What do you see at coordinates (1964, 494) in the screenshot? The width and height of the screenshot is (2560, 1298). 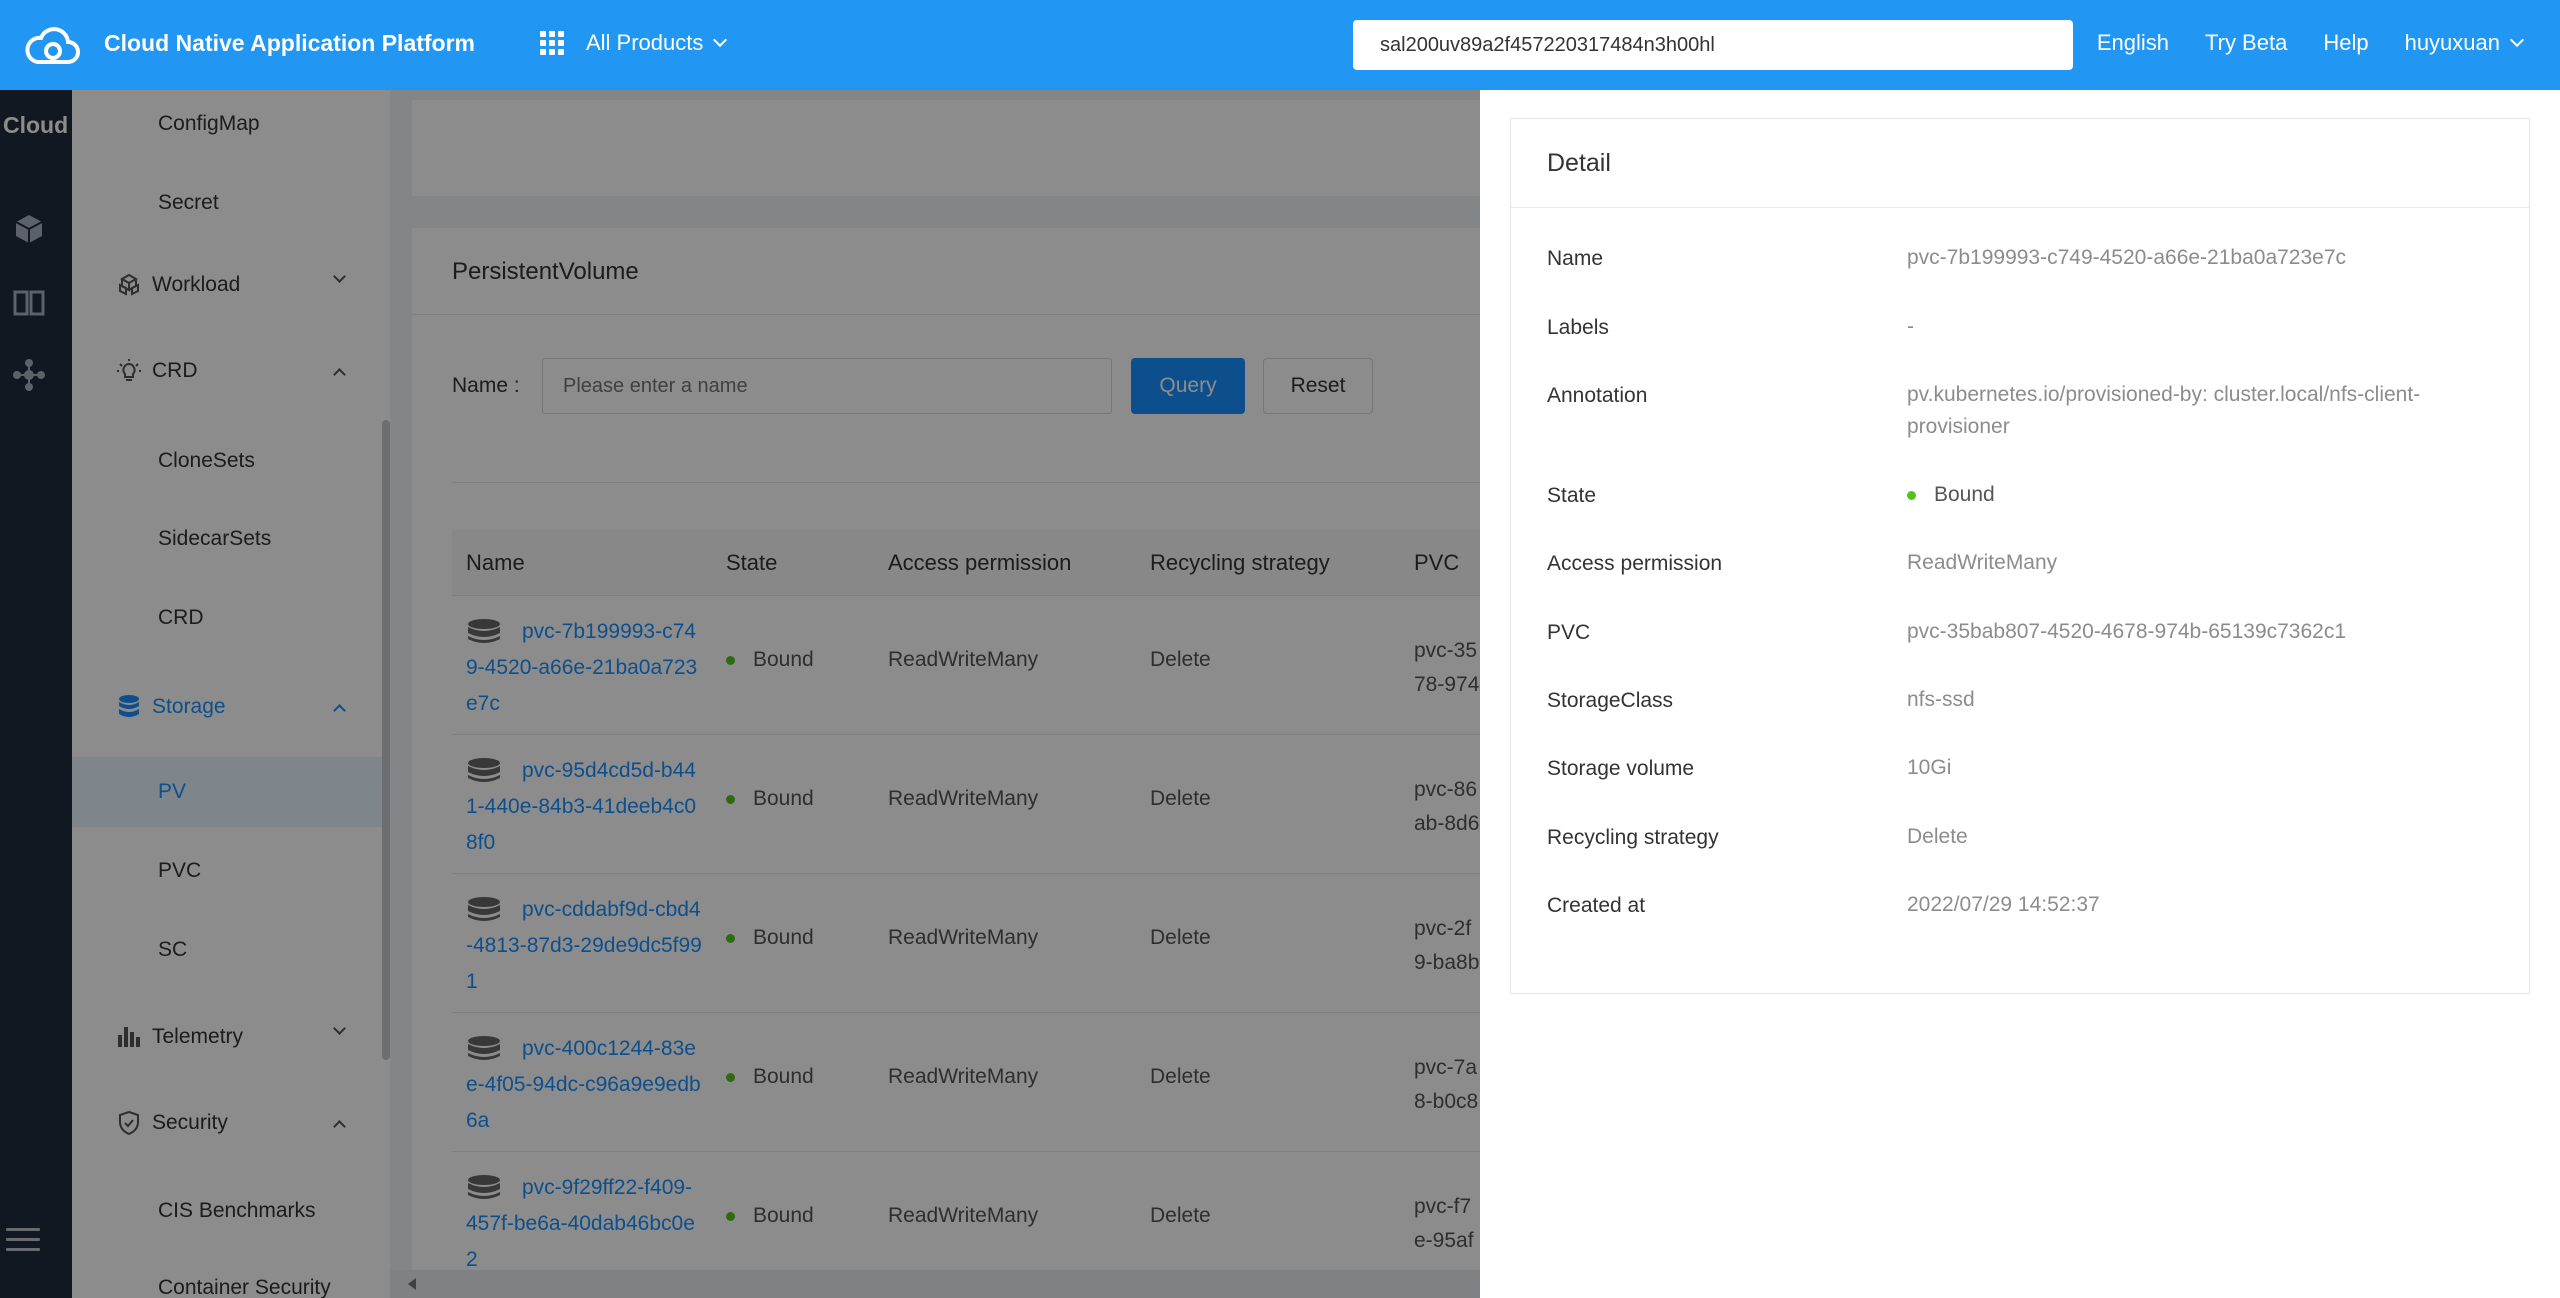 I see `state-text: Bound` at bounding box center [1964, 494].